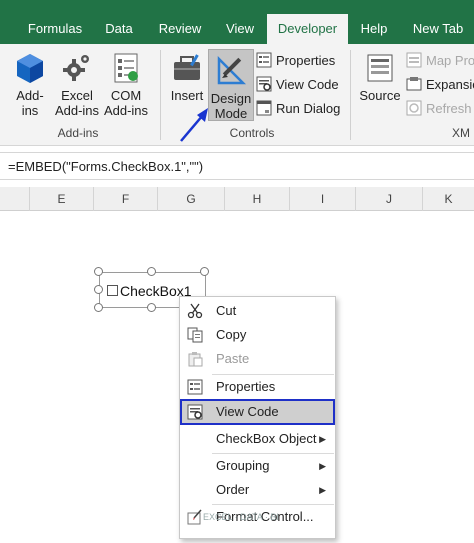  I want to click on menu-item-label: Order, so click(233, 489).